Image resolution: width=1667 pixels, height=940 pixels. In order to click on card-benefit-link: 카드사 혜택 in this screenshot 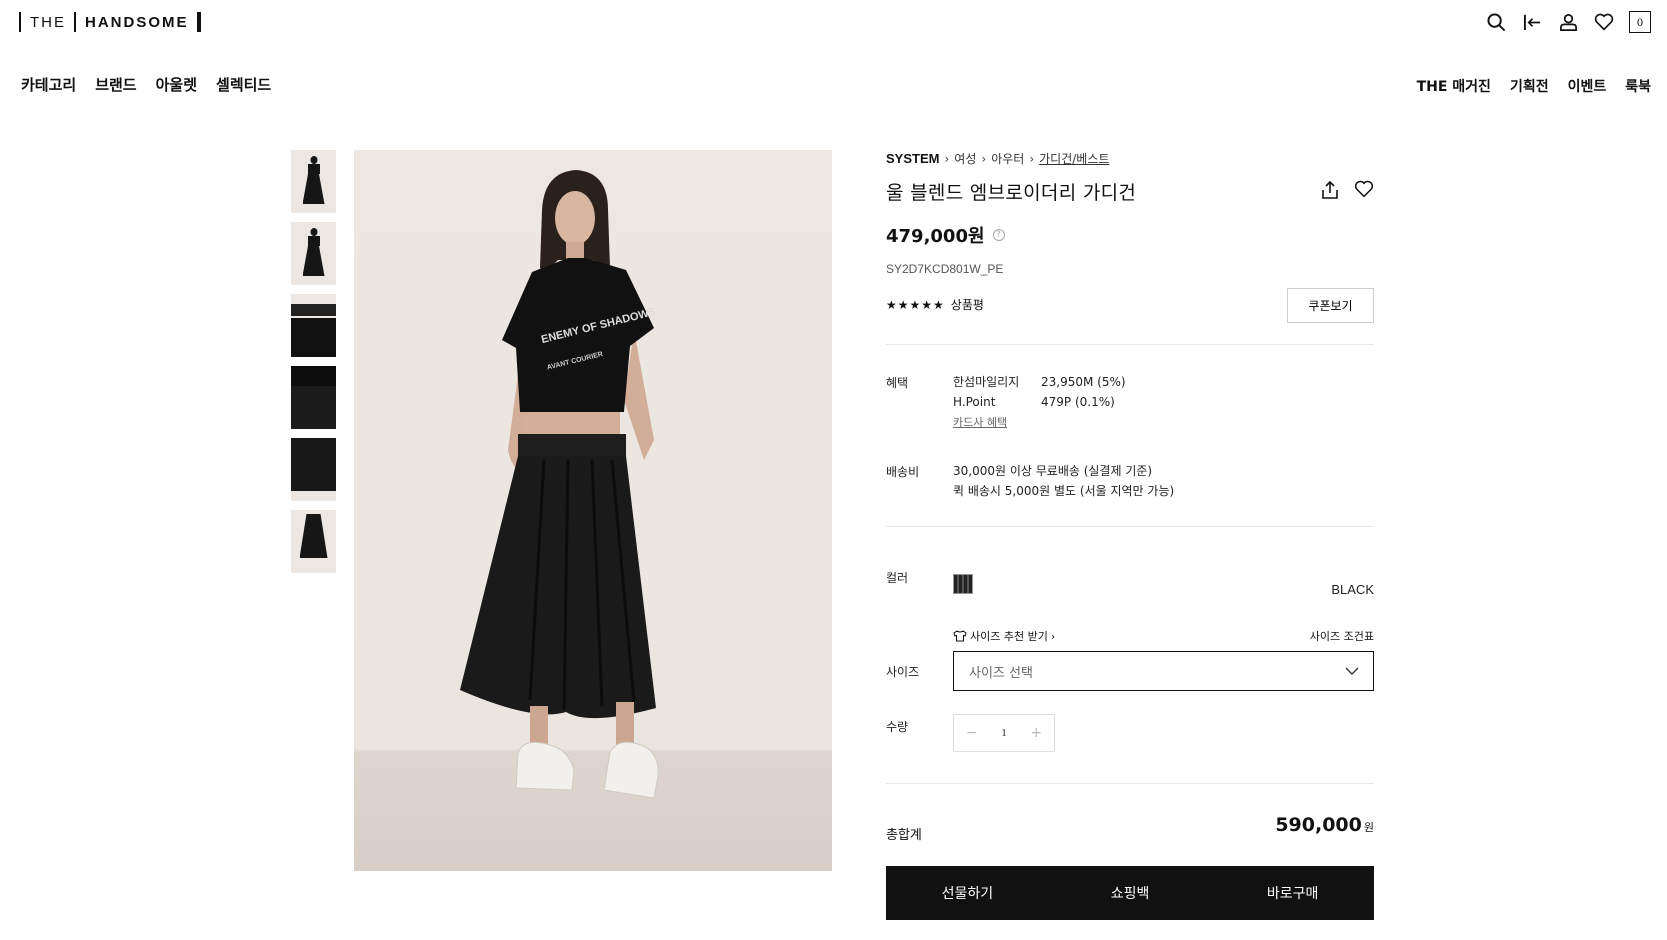, I will do `click(980, 422)`.